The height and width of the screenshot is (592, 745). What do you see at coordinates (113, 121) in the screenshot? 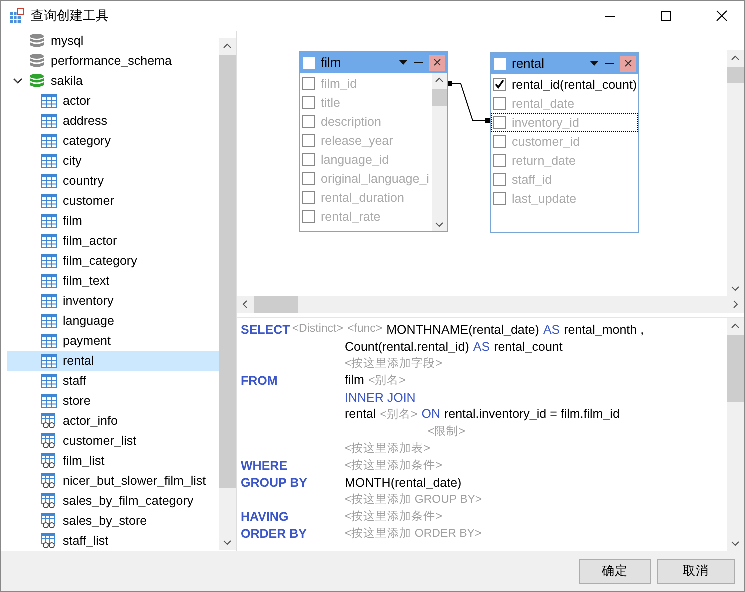
I see `tree-item: address` at bounding box center [113, 121].